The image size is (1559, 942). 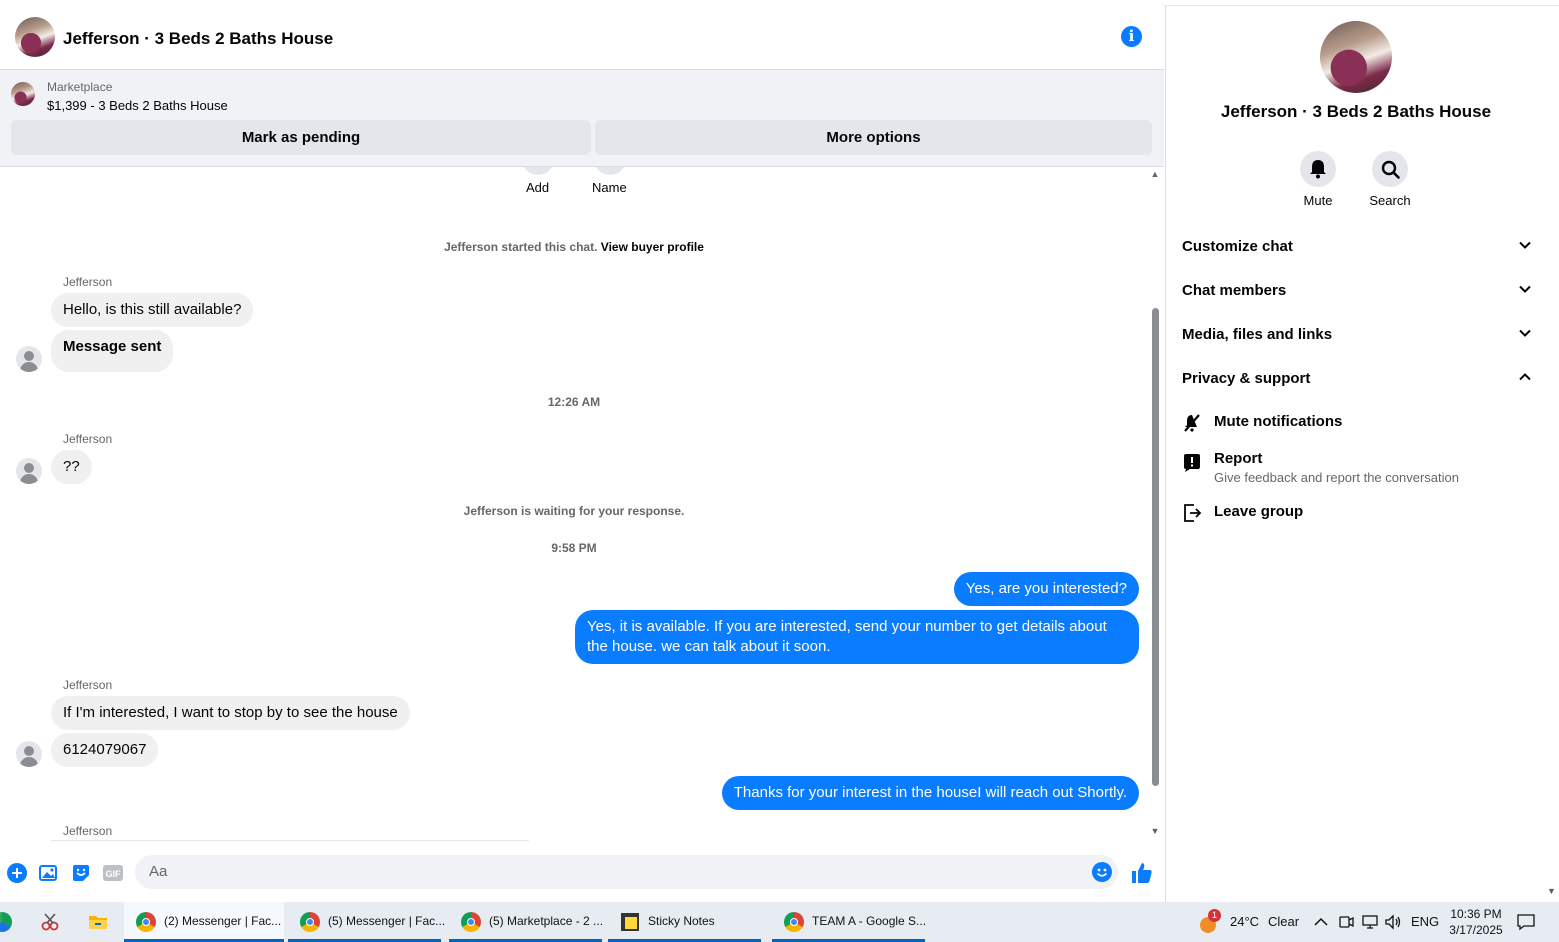 I want to click on notification-center-icon, so click(x=1526, y=922).